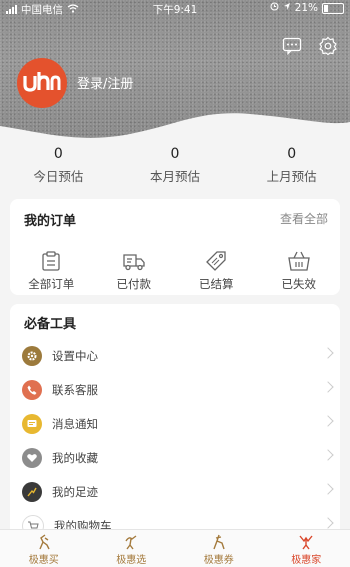  Describe the element at coordinates (291, 175) in the screenshot. I see `stat-label: 上月预估` at that location.